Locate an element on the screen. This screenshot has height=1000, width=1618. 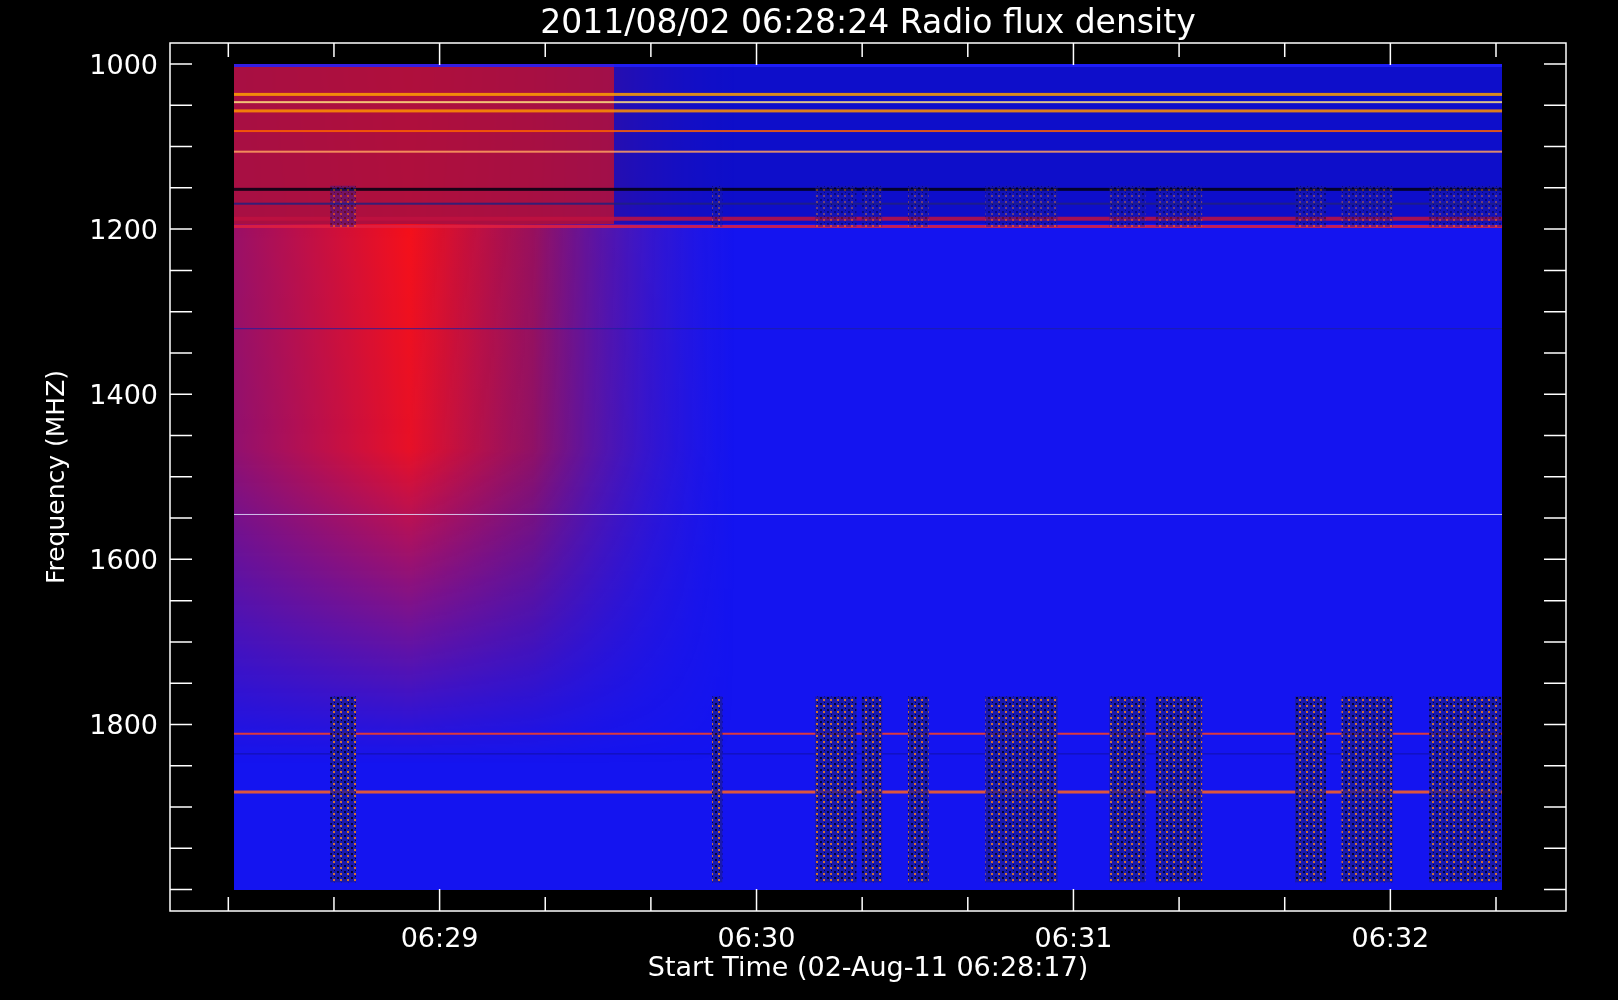
chart-title: 2011/08/02 06:28:24 Radio flux density is located at coordinates (868, 21).